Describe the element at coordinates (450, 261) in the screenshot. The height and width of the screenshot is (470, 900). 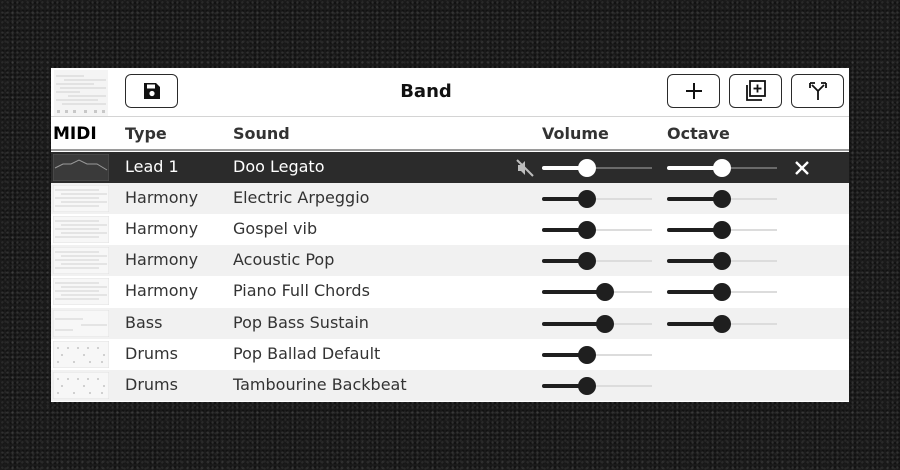
I see `track-row: Harmony Acoustic Pop` at that location.